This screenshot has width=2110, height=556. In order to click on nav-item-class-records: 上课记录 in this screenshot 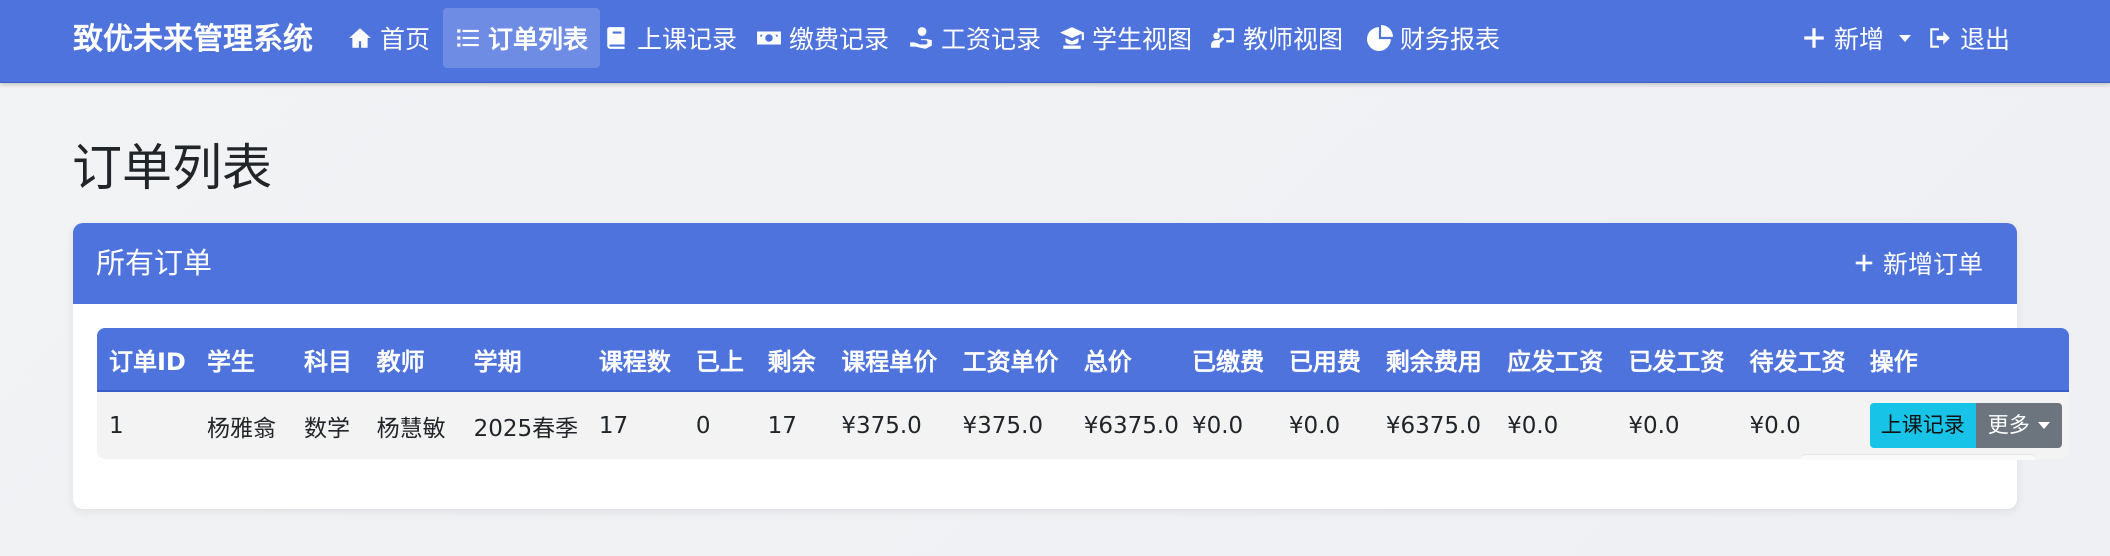, I will do `click(670, 38)`.